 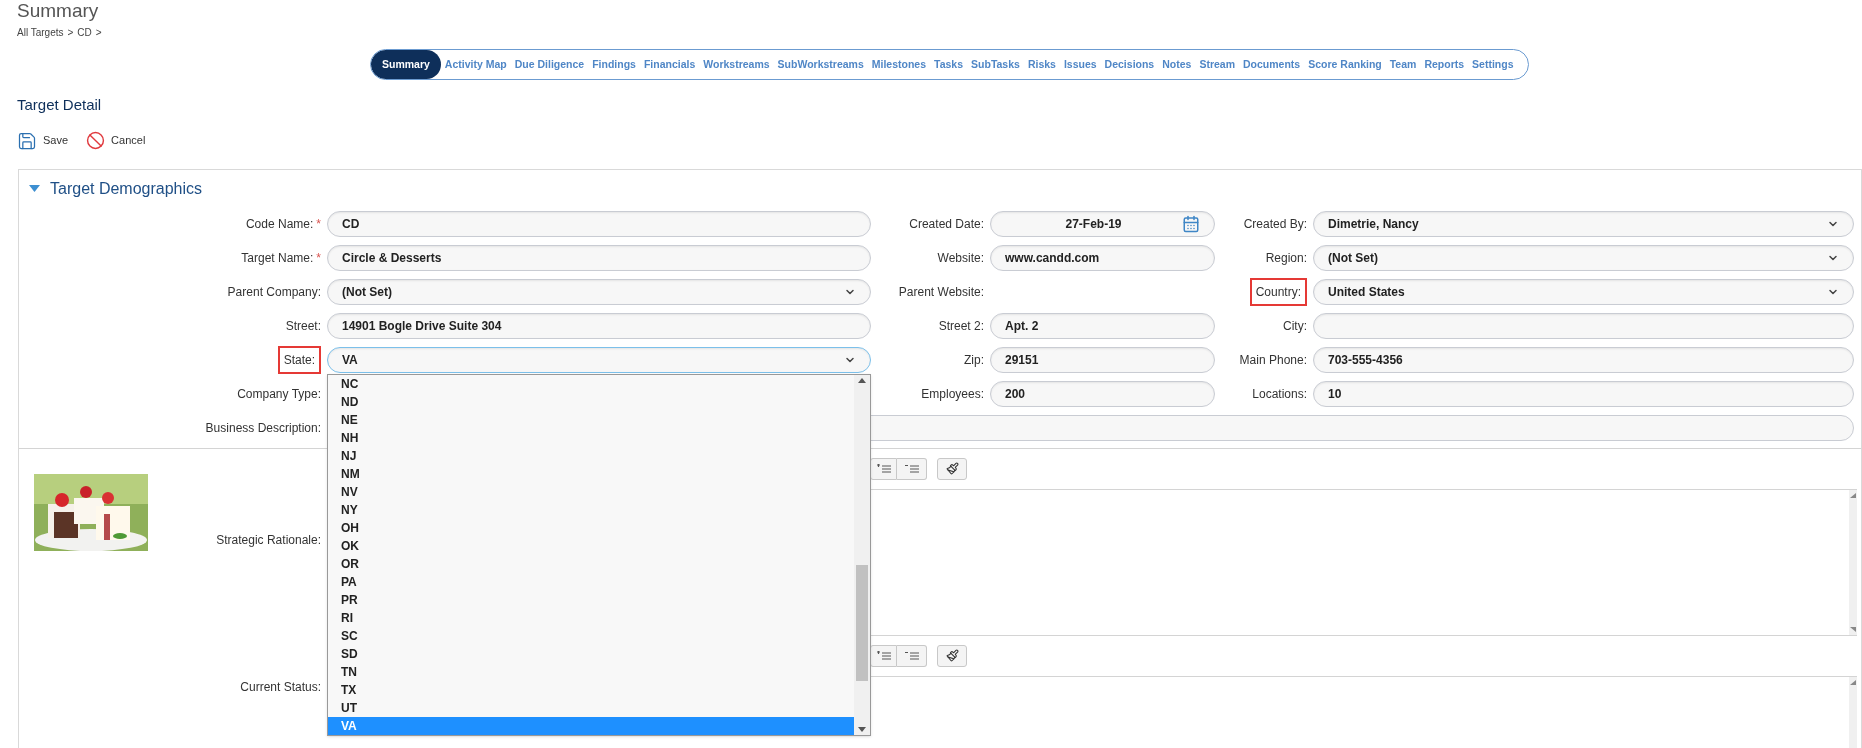 What do you see at coordinates (277, 258) in the screenshot?
I see `field-label: Target Name:` at bounding box center [277, 258].